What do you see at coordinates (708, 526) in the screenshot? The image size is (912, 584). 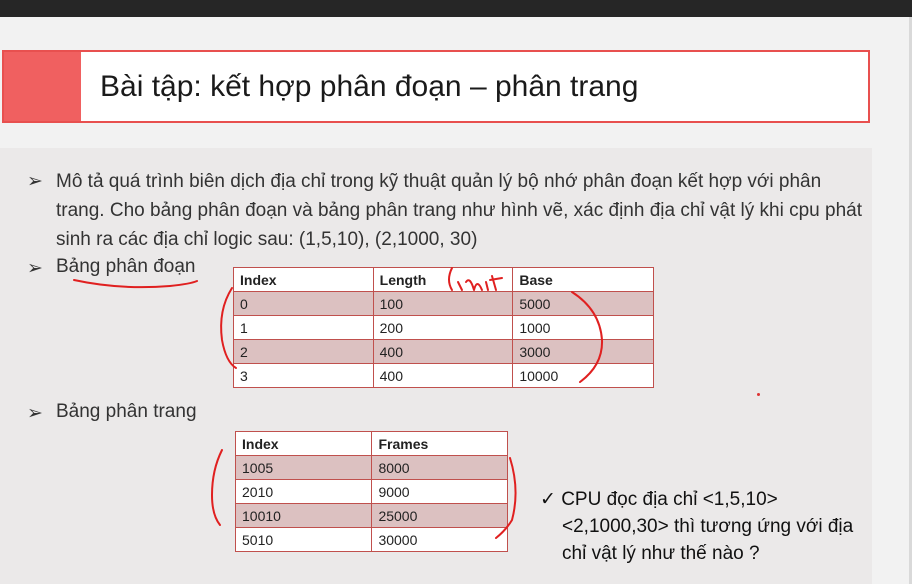 I see `cpu-line-2: <2,1000,30> thì tương ứng với địa` at bounding box center [708, 526].